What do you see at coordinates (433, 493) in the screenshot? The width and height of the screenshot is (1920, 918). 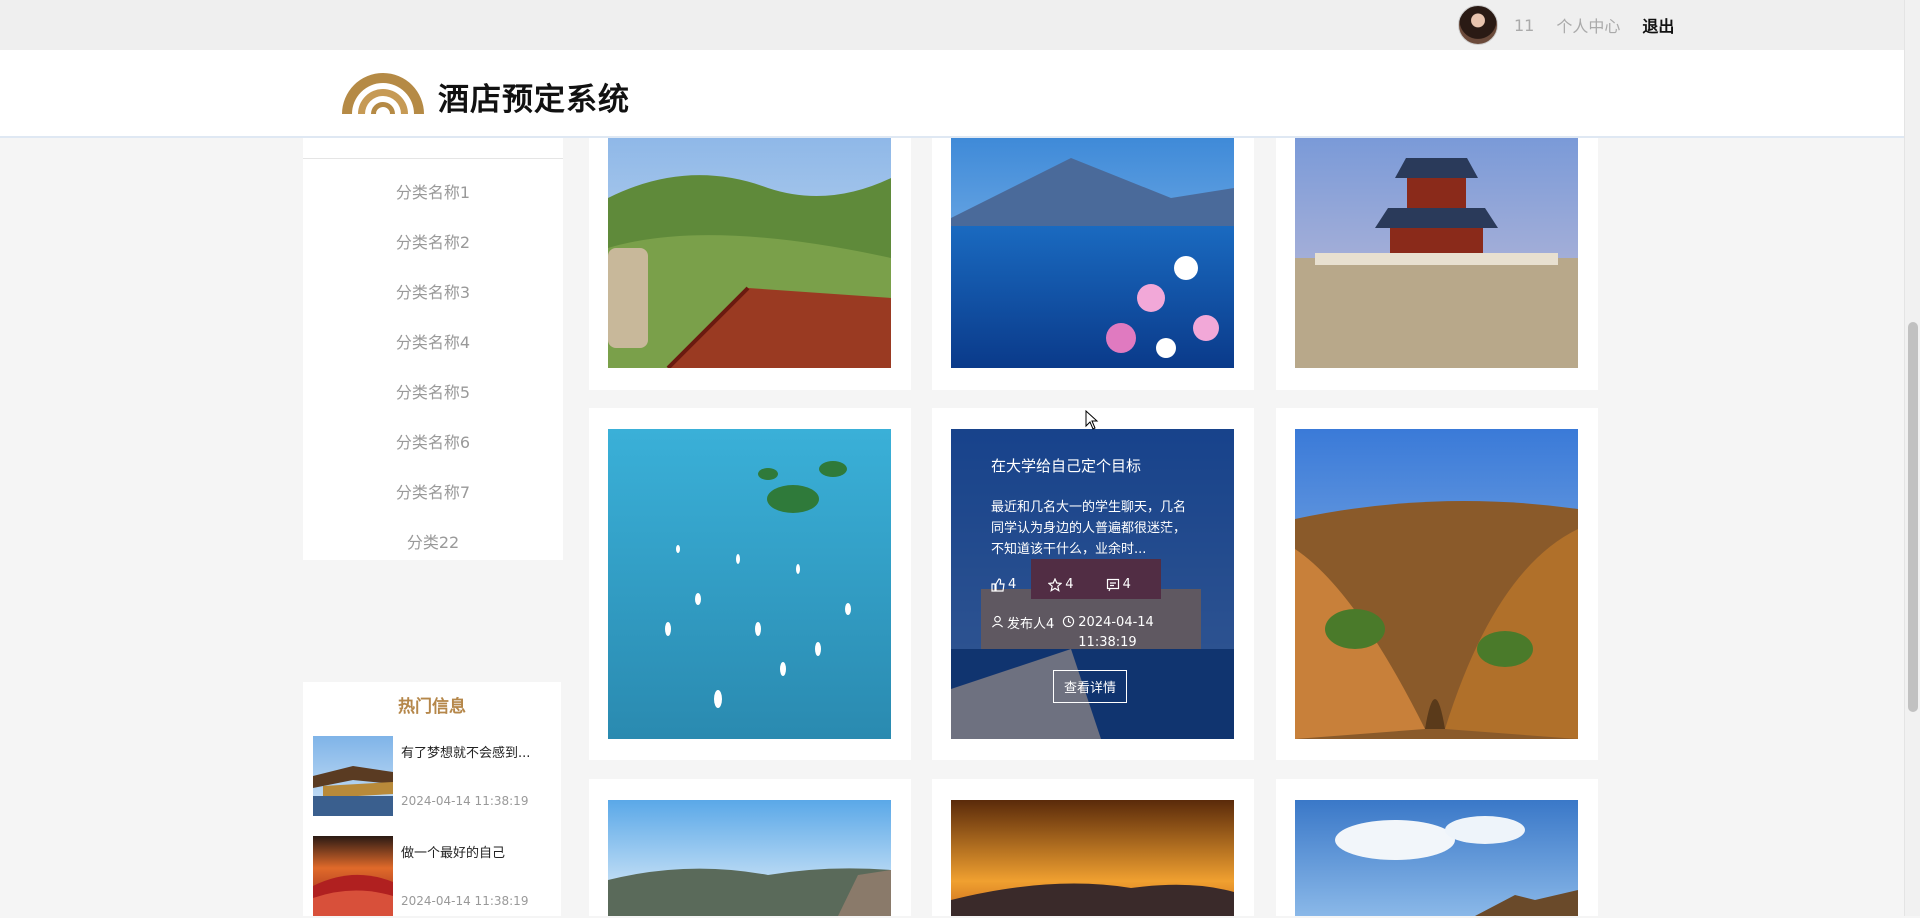 I see `category-item: 分类名称7` at bounding box center [433, 493].